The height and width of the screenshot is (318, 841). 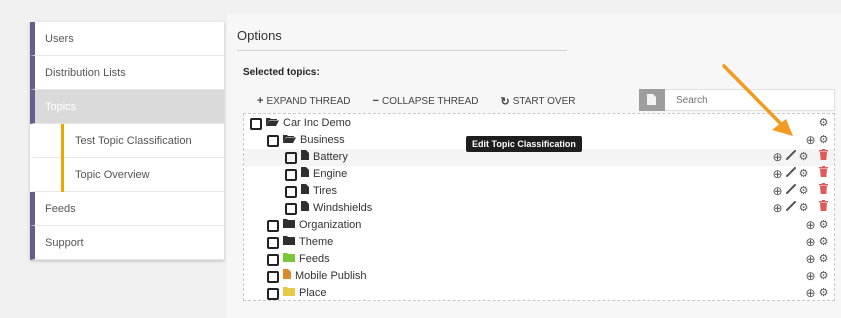 I want to click on annotation-arrow, so click(x=757, y=100).